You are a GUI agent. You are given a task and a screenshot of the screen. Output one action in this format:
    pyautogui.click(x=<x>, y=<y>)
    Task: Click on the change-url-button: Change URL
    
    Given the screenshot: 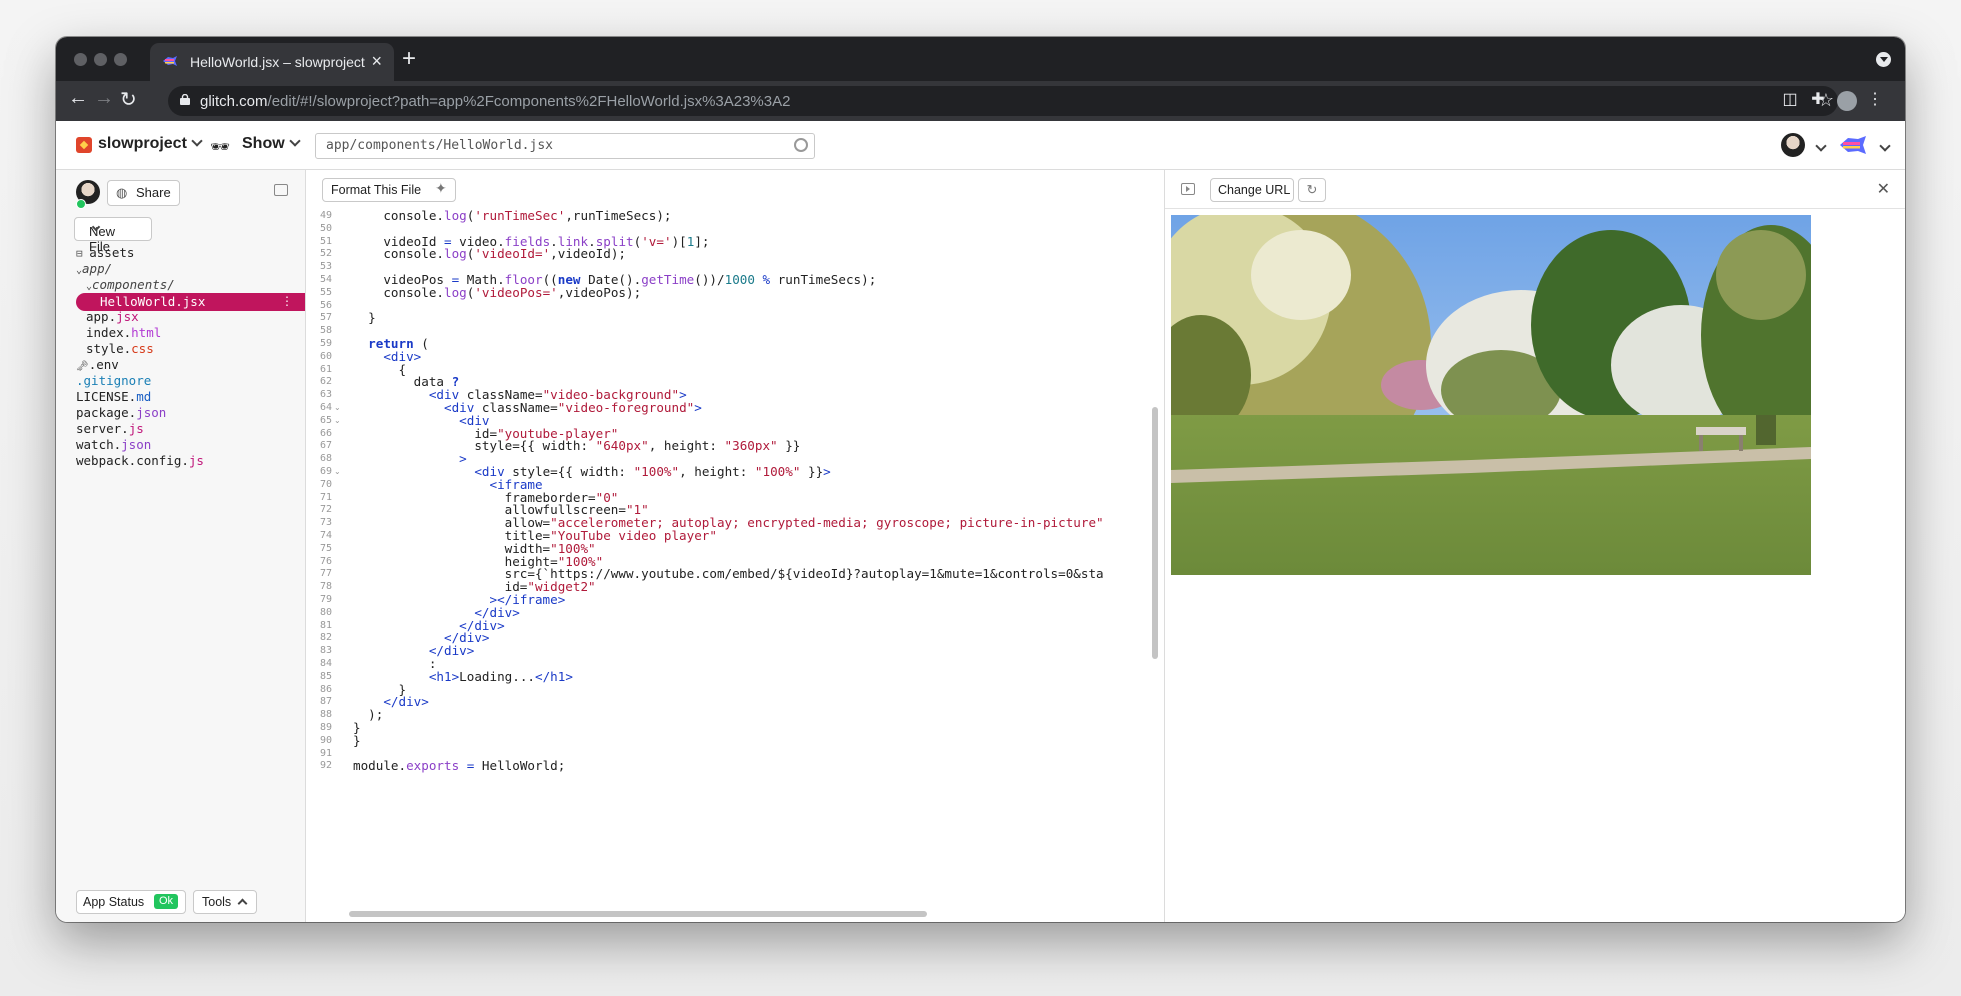 What is the action you would take?
    pyautogui.click(x=1252, y=190)
    